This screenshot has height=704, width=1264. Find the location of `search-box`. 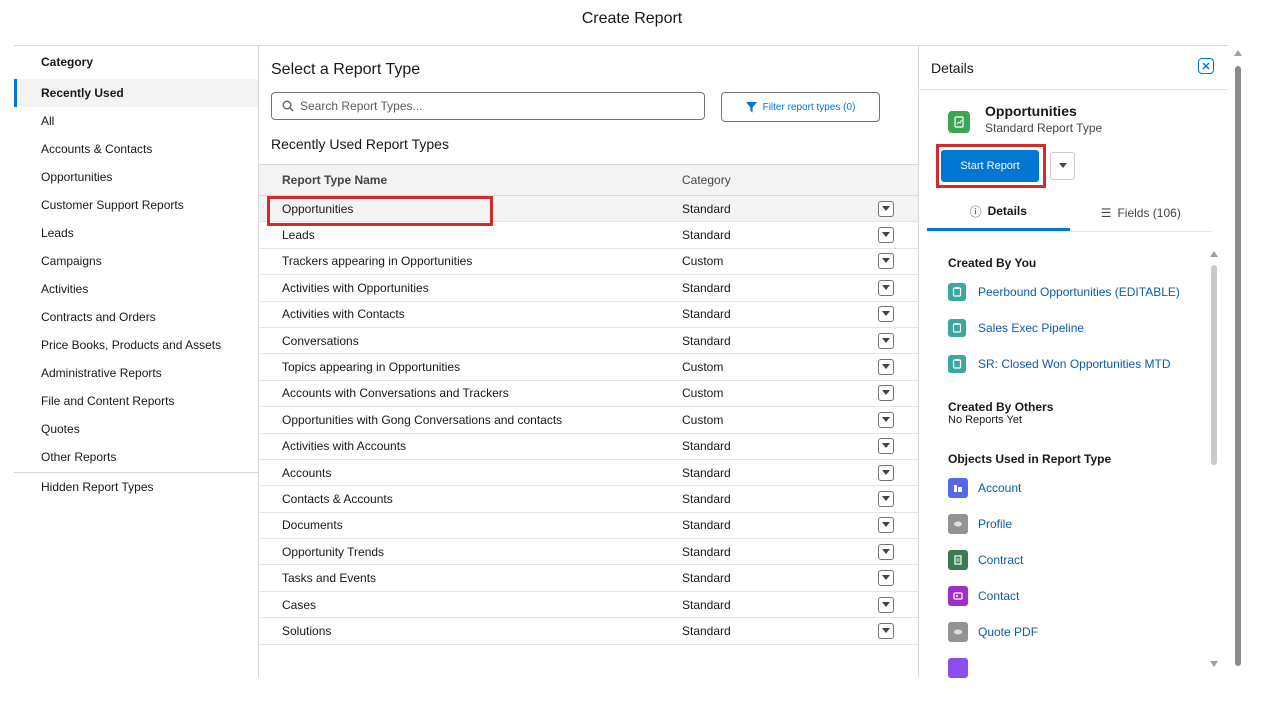

search-box is located at coordinates (488, 106).